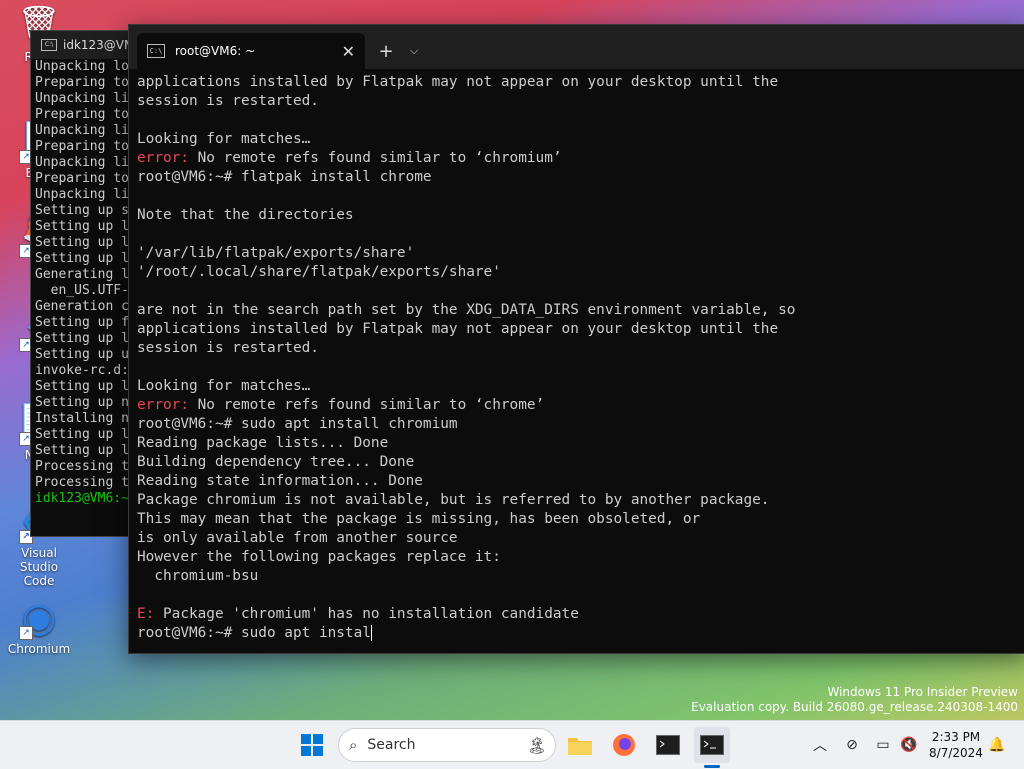 Image resolution: width=1024 pixels, height=769 pixels. What do you see at coordinates (997, 745) in the screenshot?
I see `notification-button: 🔔` at bounding box center [997, 745].